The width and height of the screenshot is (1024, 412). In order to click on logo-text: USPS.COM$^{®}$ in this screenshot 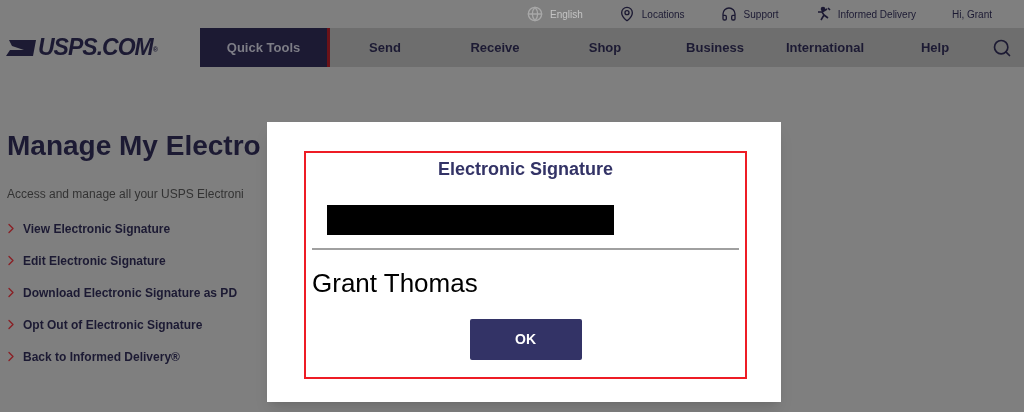, I will do `click(97, 48)`.